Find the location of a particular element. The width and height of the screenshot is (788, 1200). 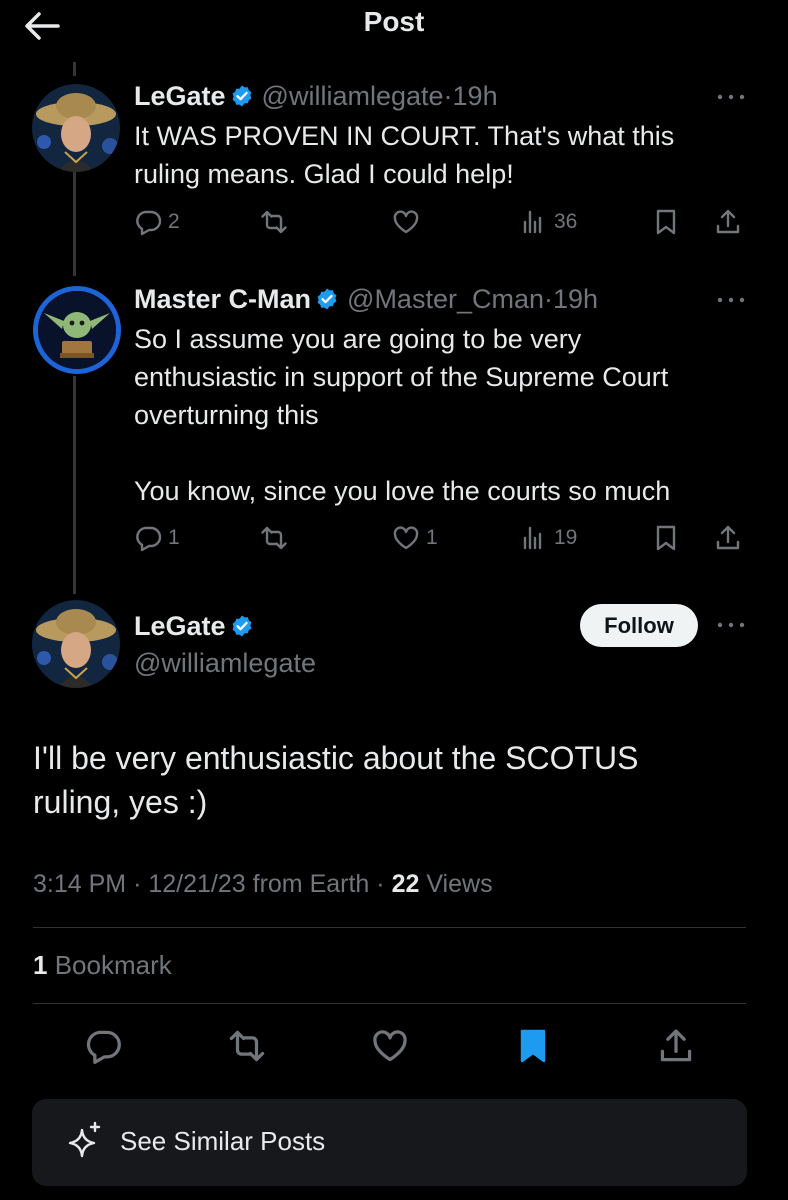

avatar-master-cman is located at coordinates (77, 330).